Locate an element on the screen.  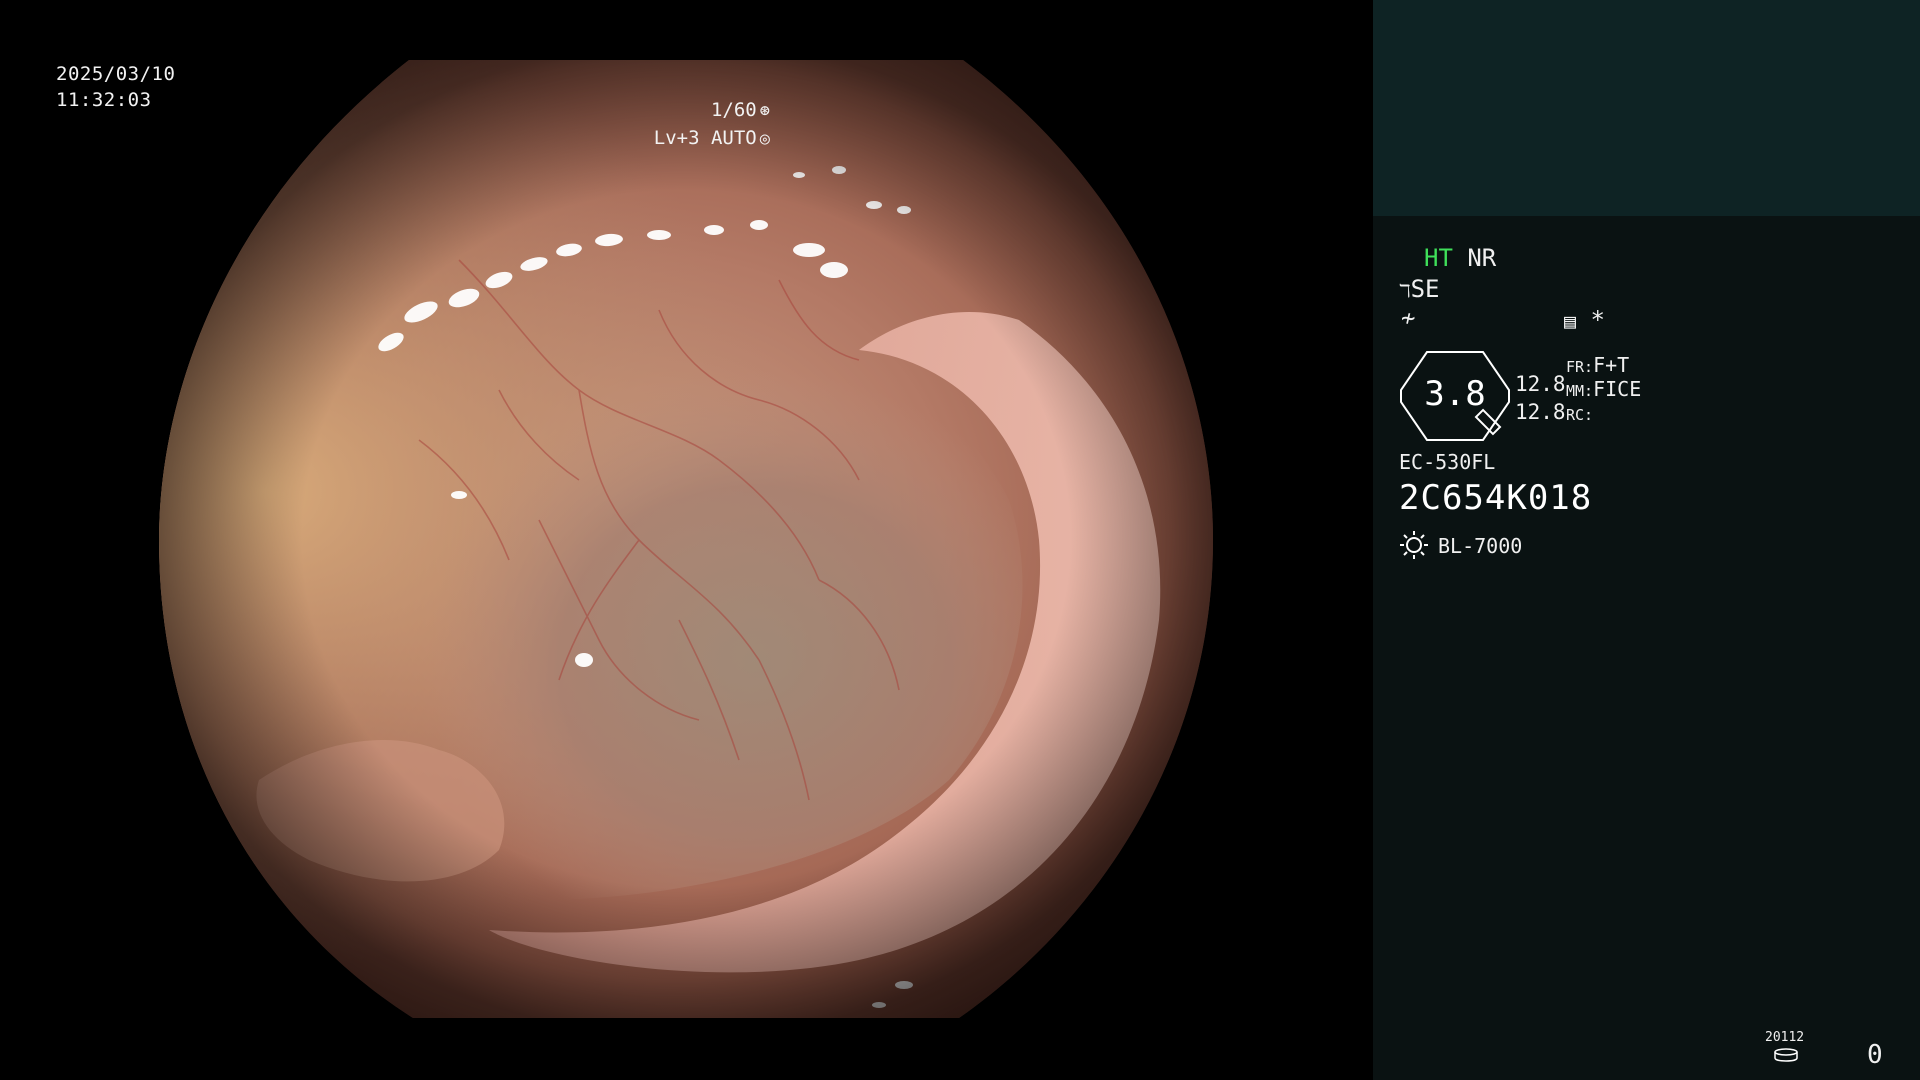
shutter-speed-indicator: 1/60 ⊛ is located at coordinates (740, 110).